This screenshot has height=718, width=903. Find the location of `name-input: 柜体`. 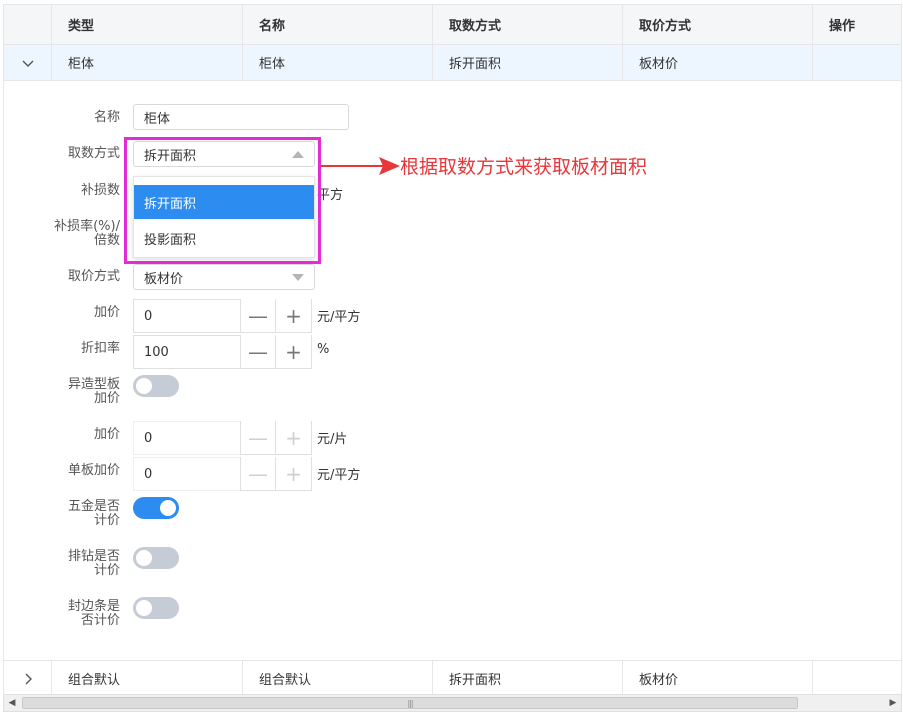

name-input: 柜体 is located at coordinates (241, 117).